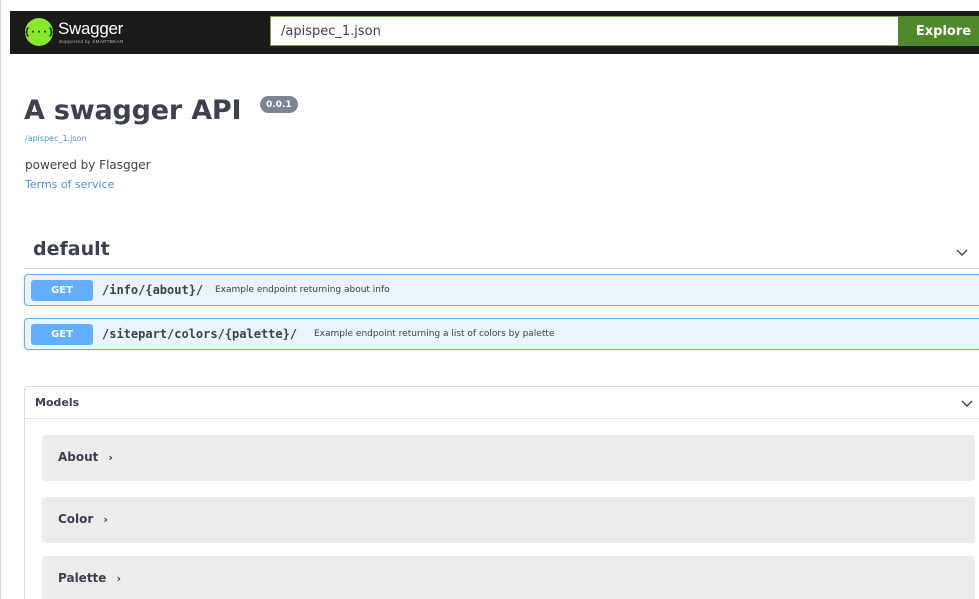 Image resolution: width=979 pixels, height=599 pixels. I want to click on models-header: Models, so click(502, 403).